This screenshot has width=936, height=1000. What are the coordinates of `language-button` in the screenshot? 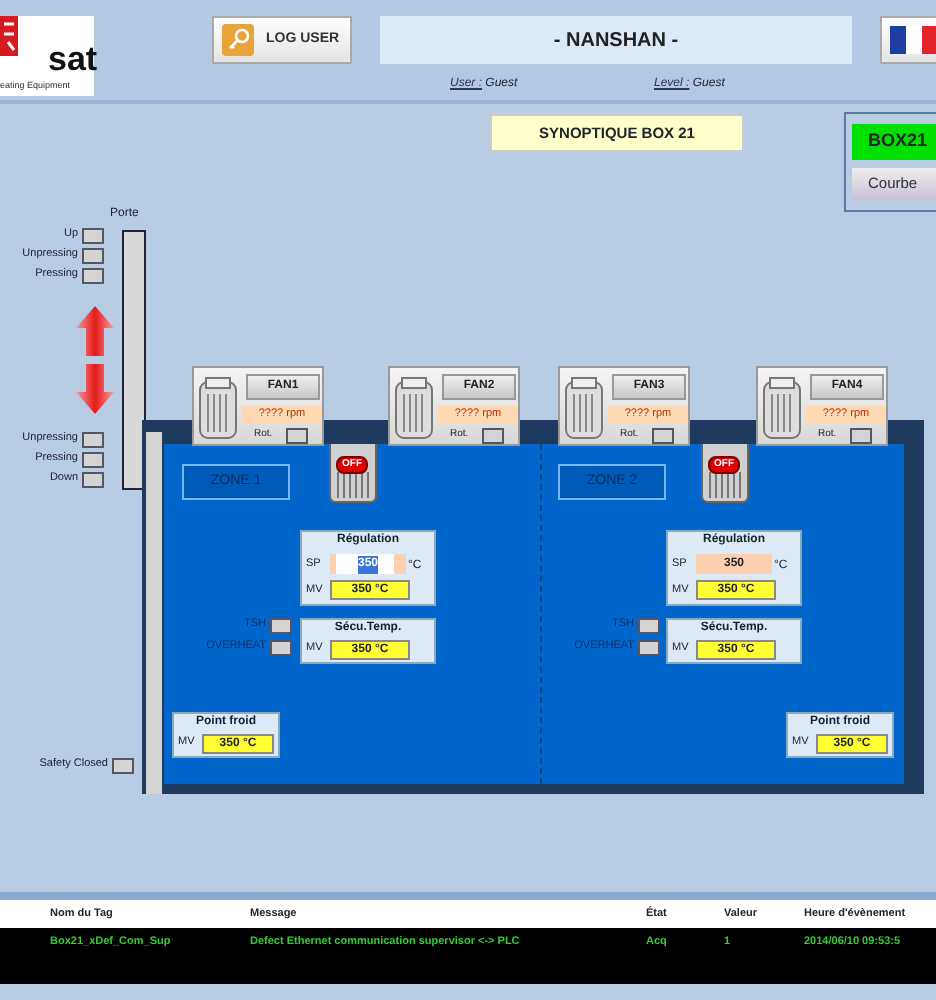 It's located at (908, 40).